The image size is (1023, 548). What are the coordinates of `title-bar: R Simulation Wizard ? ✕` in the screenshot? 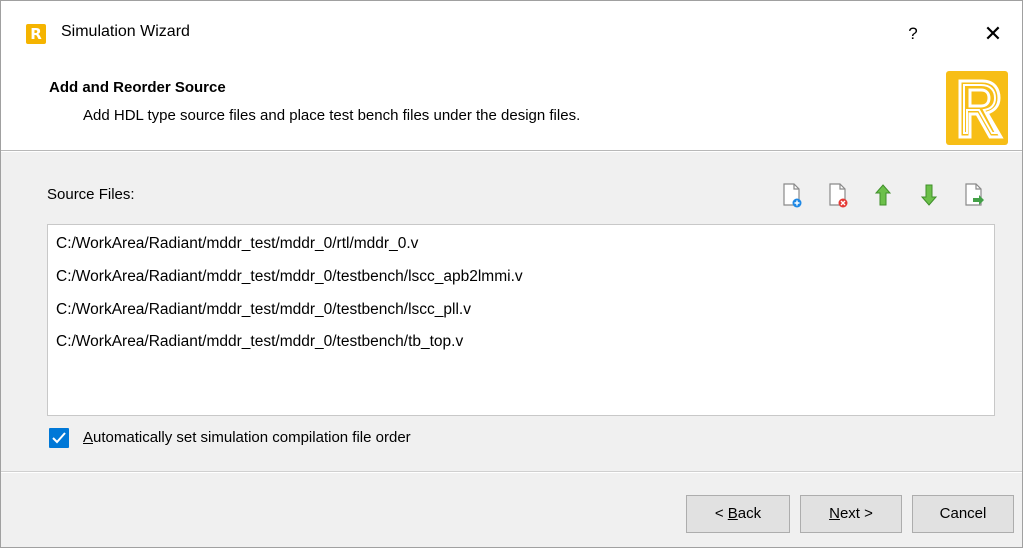 It's located at (511, 34).